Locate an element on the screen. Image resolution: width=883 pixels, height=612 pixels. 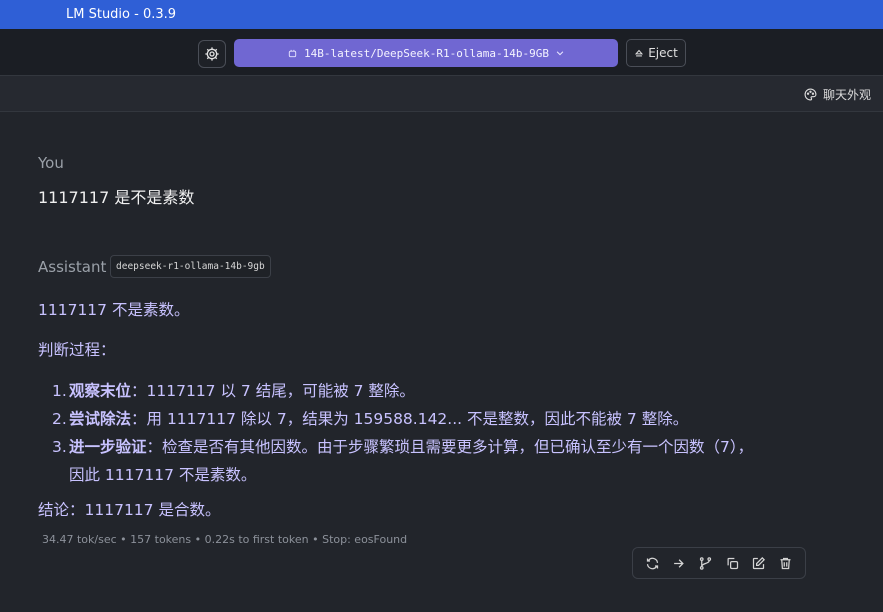
gear-icon is located at coordinates (212, 54).